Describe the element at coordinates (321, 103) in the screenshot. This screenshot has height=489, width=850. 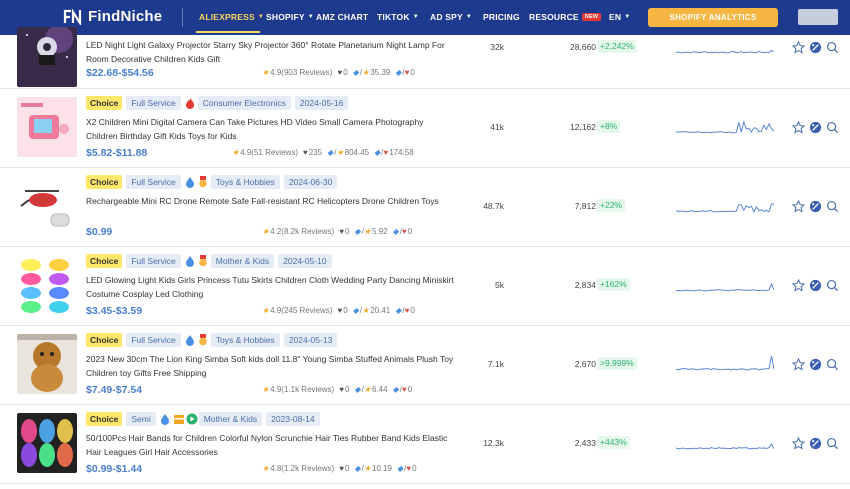
I see `product-tag: 2024-05-16` at that location.